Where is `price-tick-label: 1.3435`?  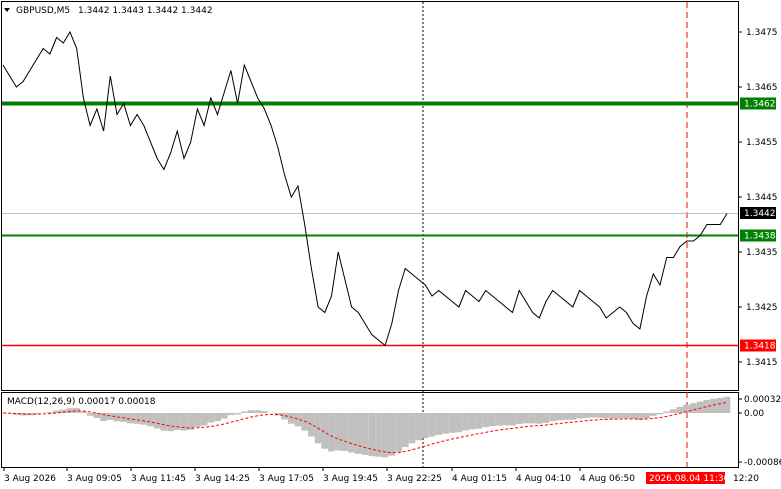
price-tick-label: 1.3435 is located at coordinates (762, 253).